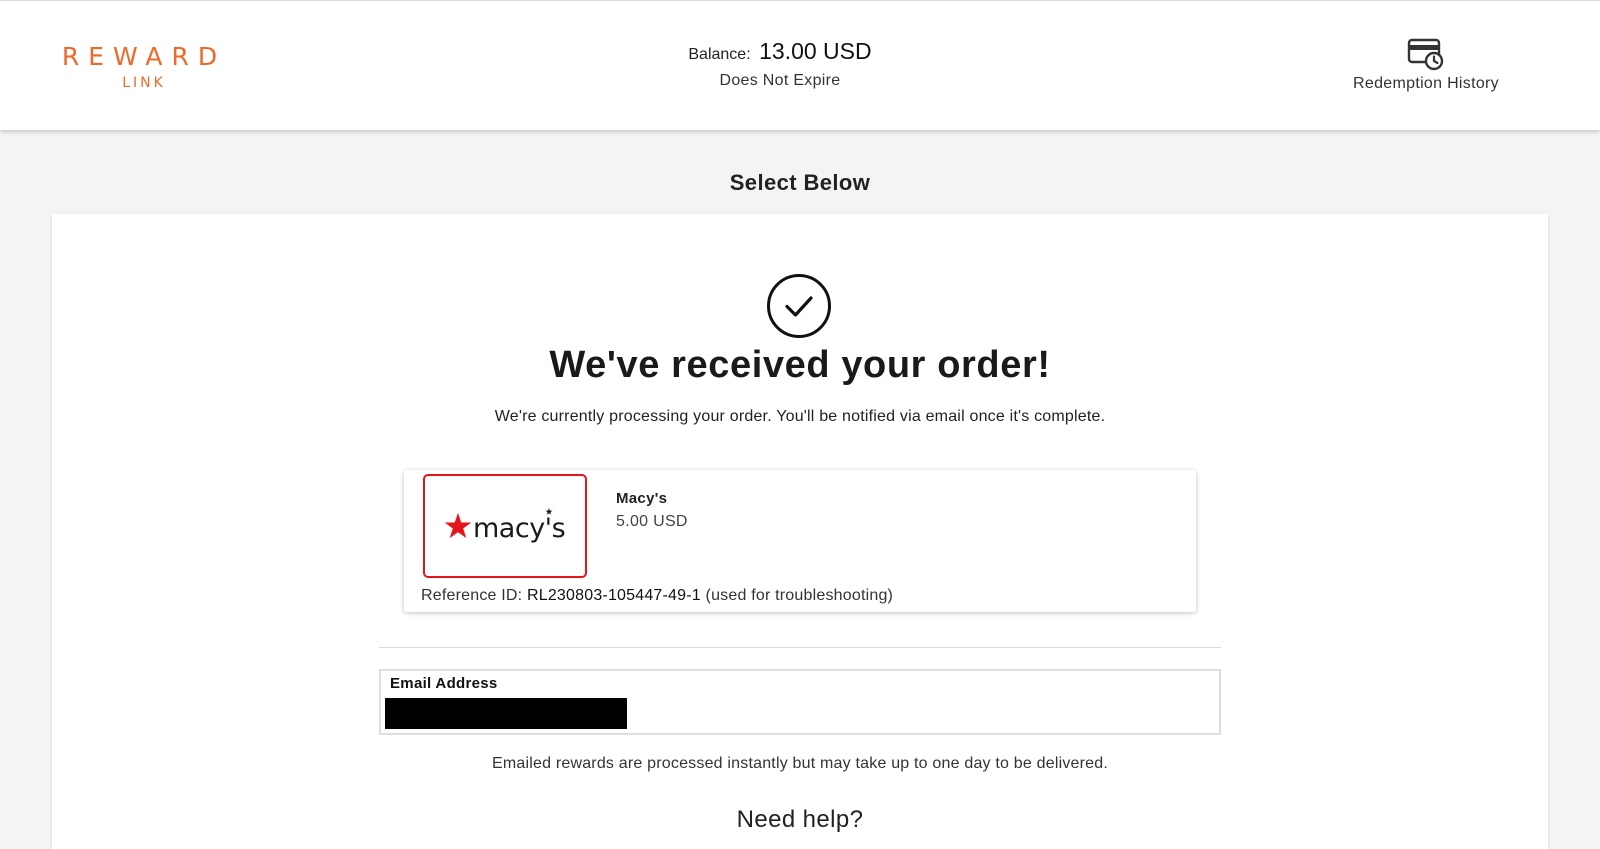  I want to click on check-circle-icon, so click(799, 306).